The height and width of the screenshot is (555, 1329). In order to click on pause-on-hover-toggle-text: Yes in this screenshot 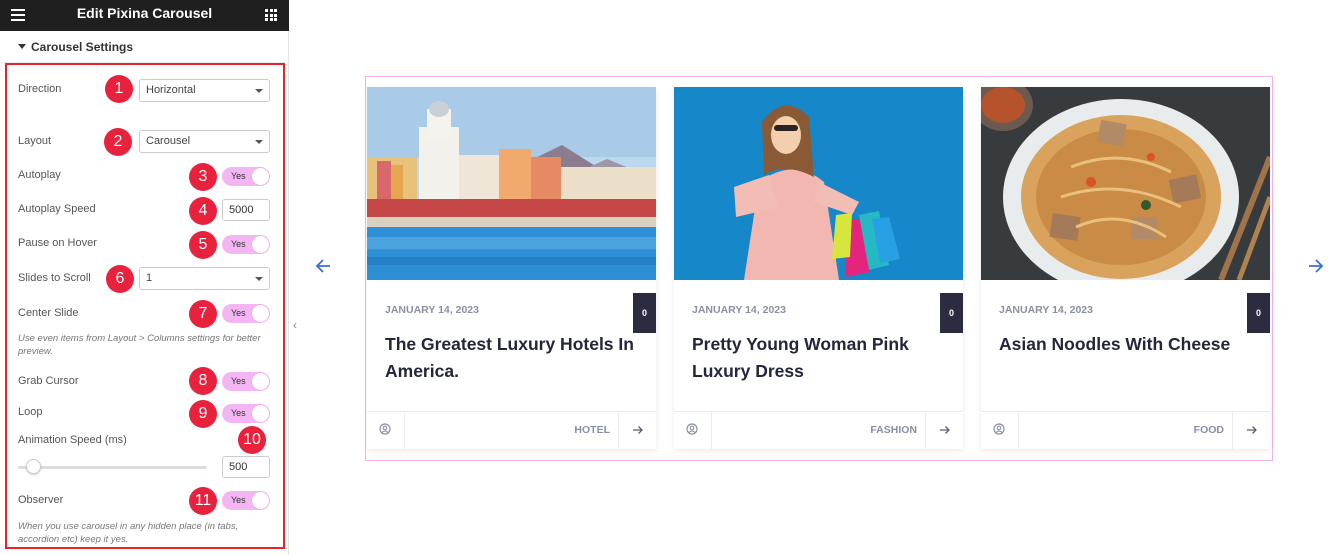, I will do `click(238, 244)`.